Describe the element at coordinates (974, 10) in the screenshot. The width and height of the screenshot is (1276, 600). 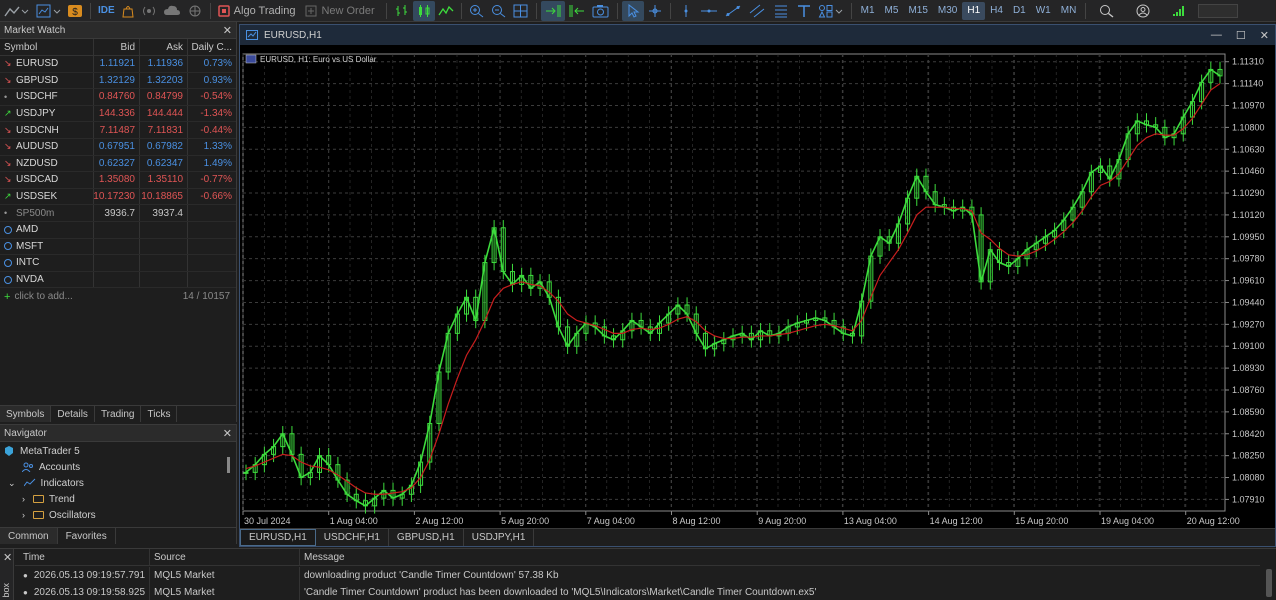
I see `timeframe-h1: H1` at that location.